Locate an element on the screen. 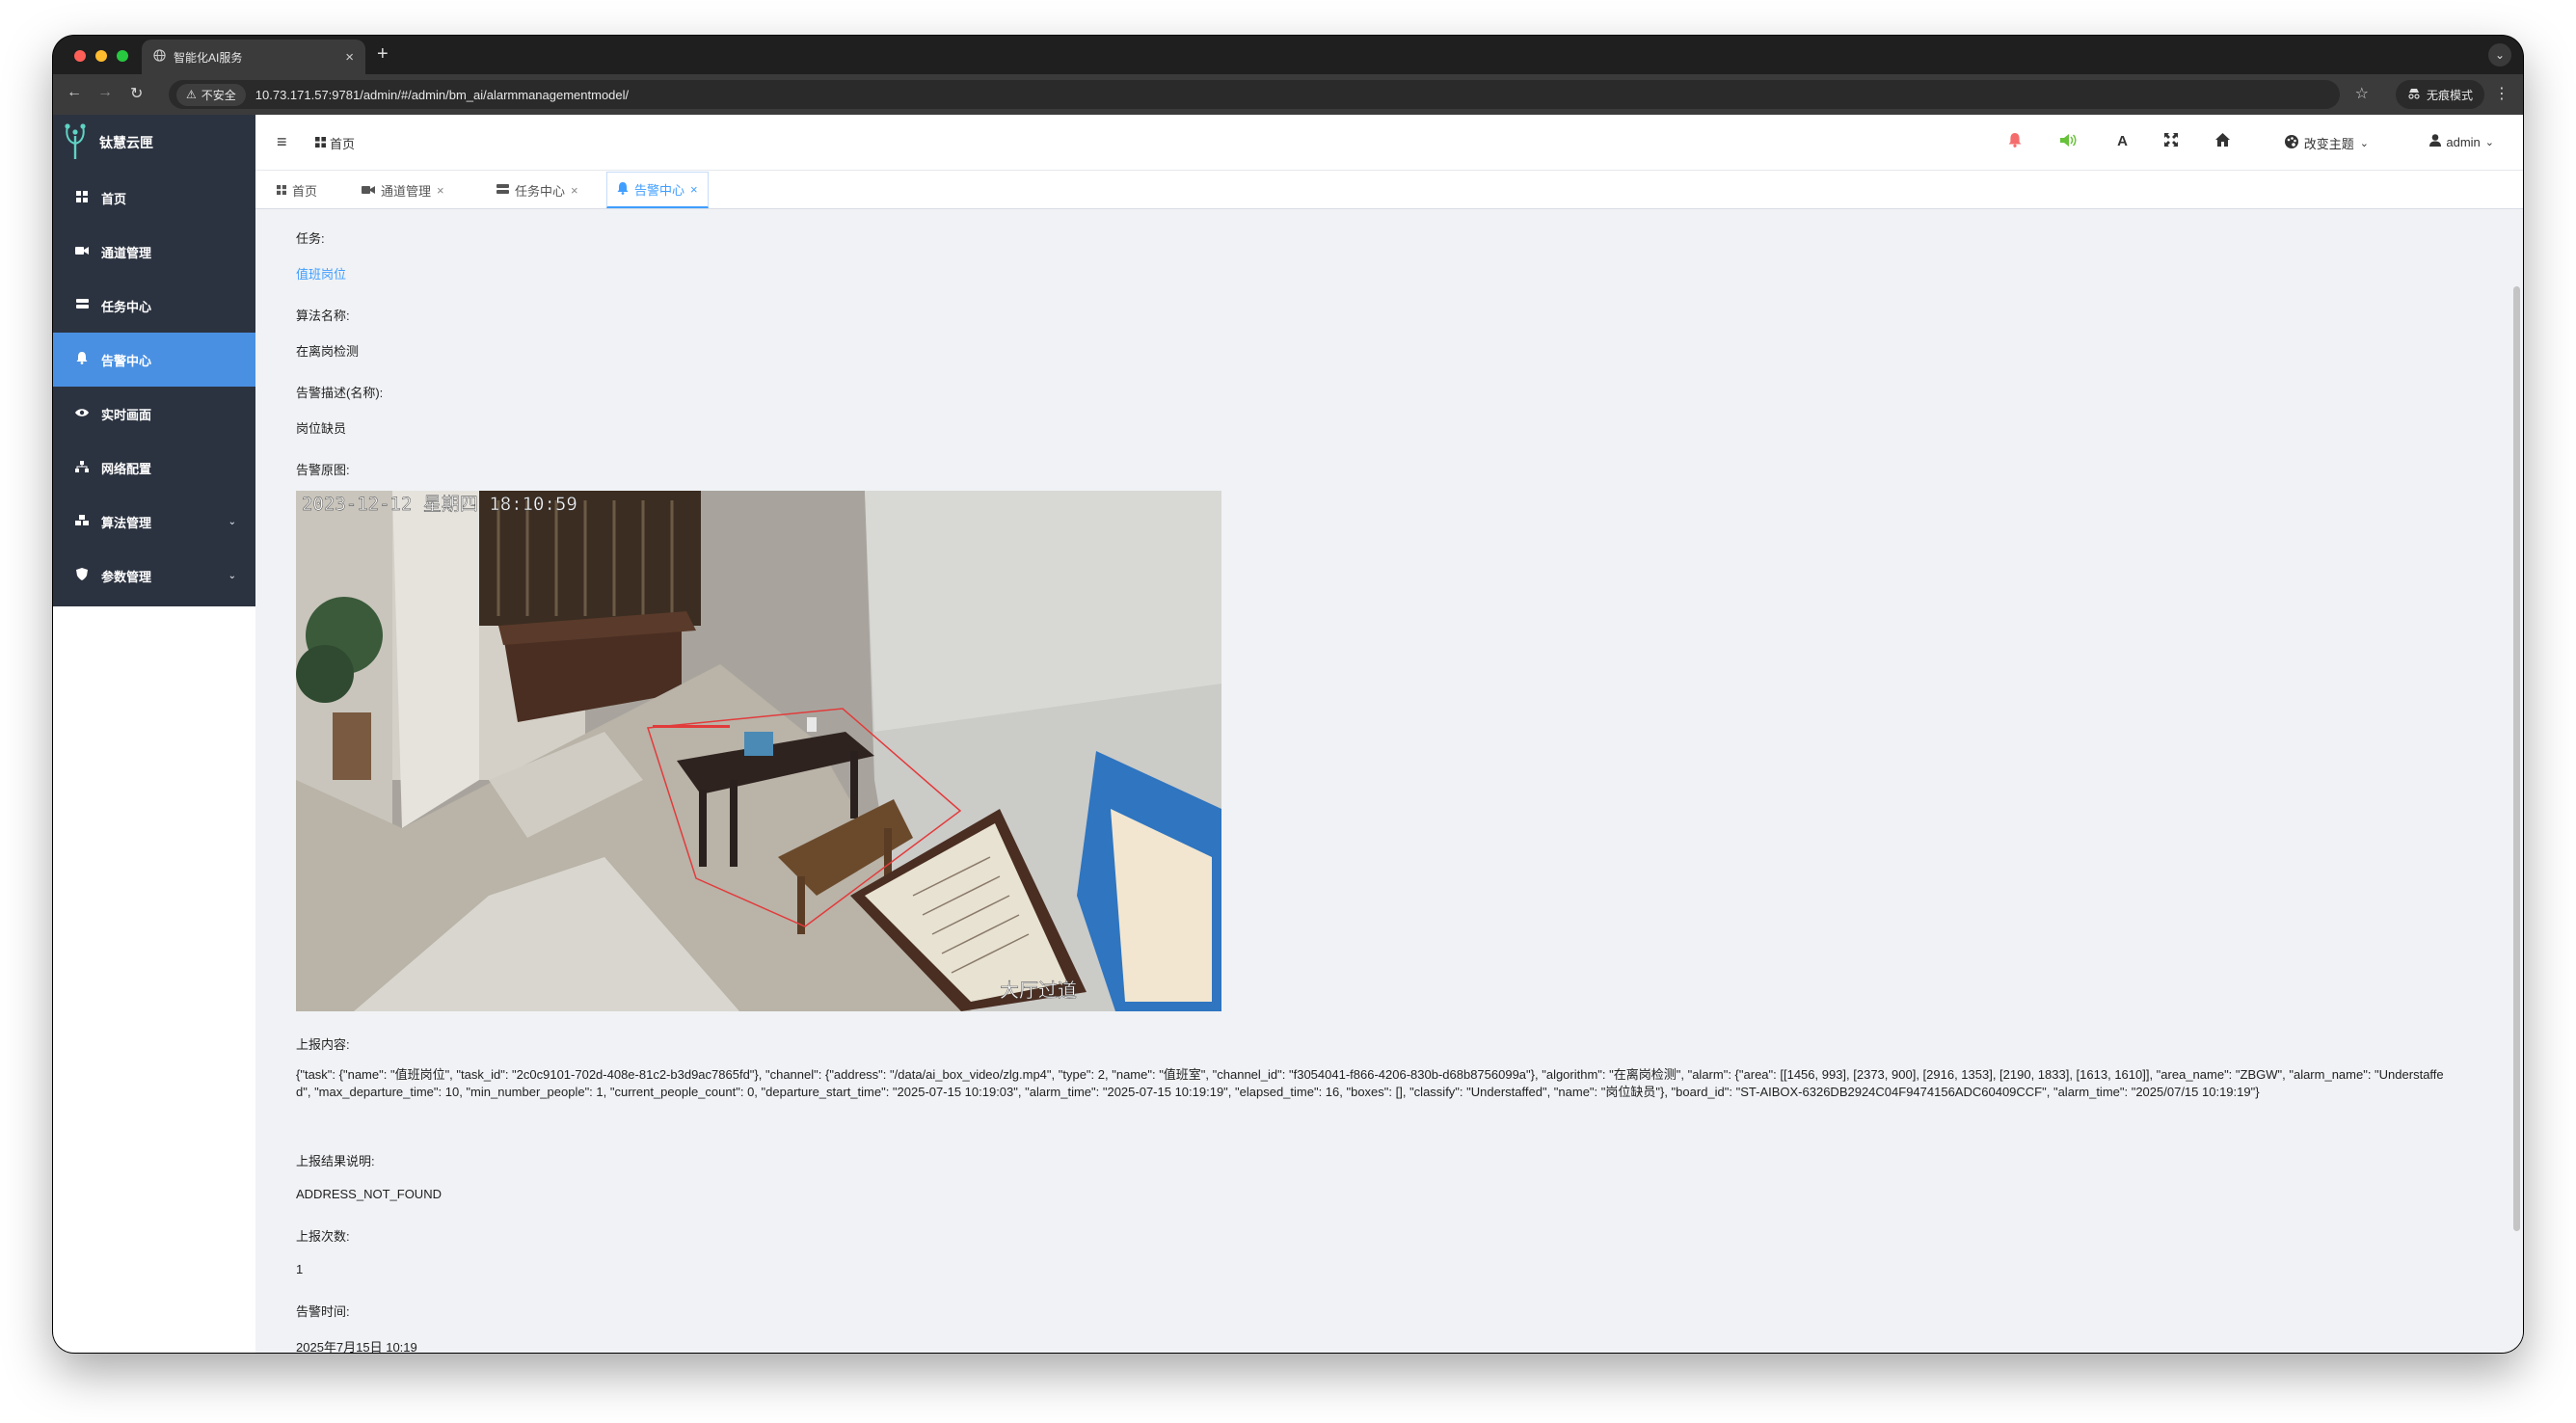  security-indicator: ⚠ 不安全 is located at coordinates (211, 94).